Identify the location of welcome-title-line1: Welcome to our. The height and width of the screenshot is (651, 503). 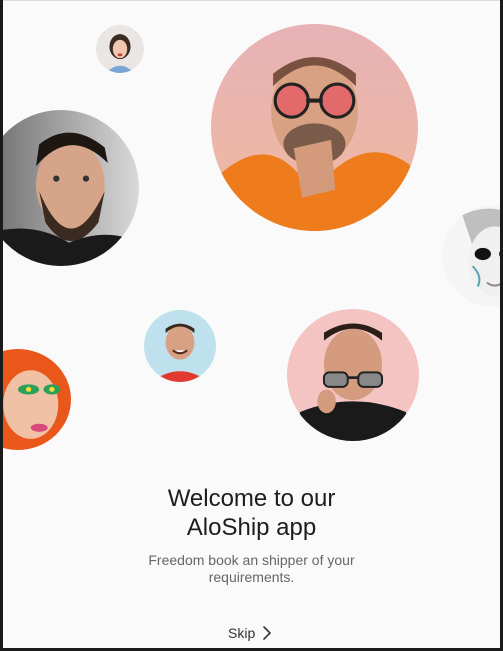
(251, 498).